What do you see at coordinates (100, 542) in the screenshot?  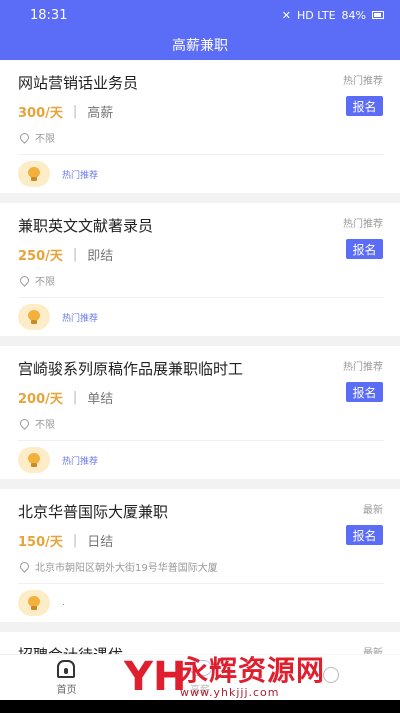 I see `job-pay-type: 日结` at bounding box center [100, 542].